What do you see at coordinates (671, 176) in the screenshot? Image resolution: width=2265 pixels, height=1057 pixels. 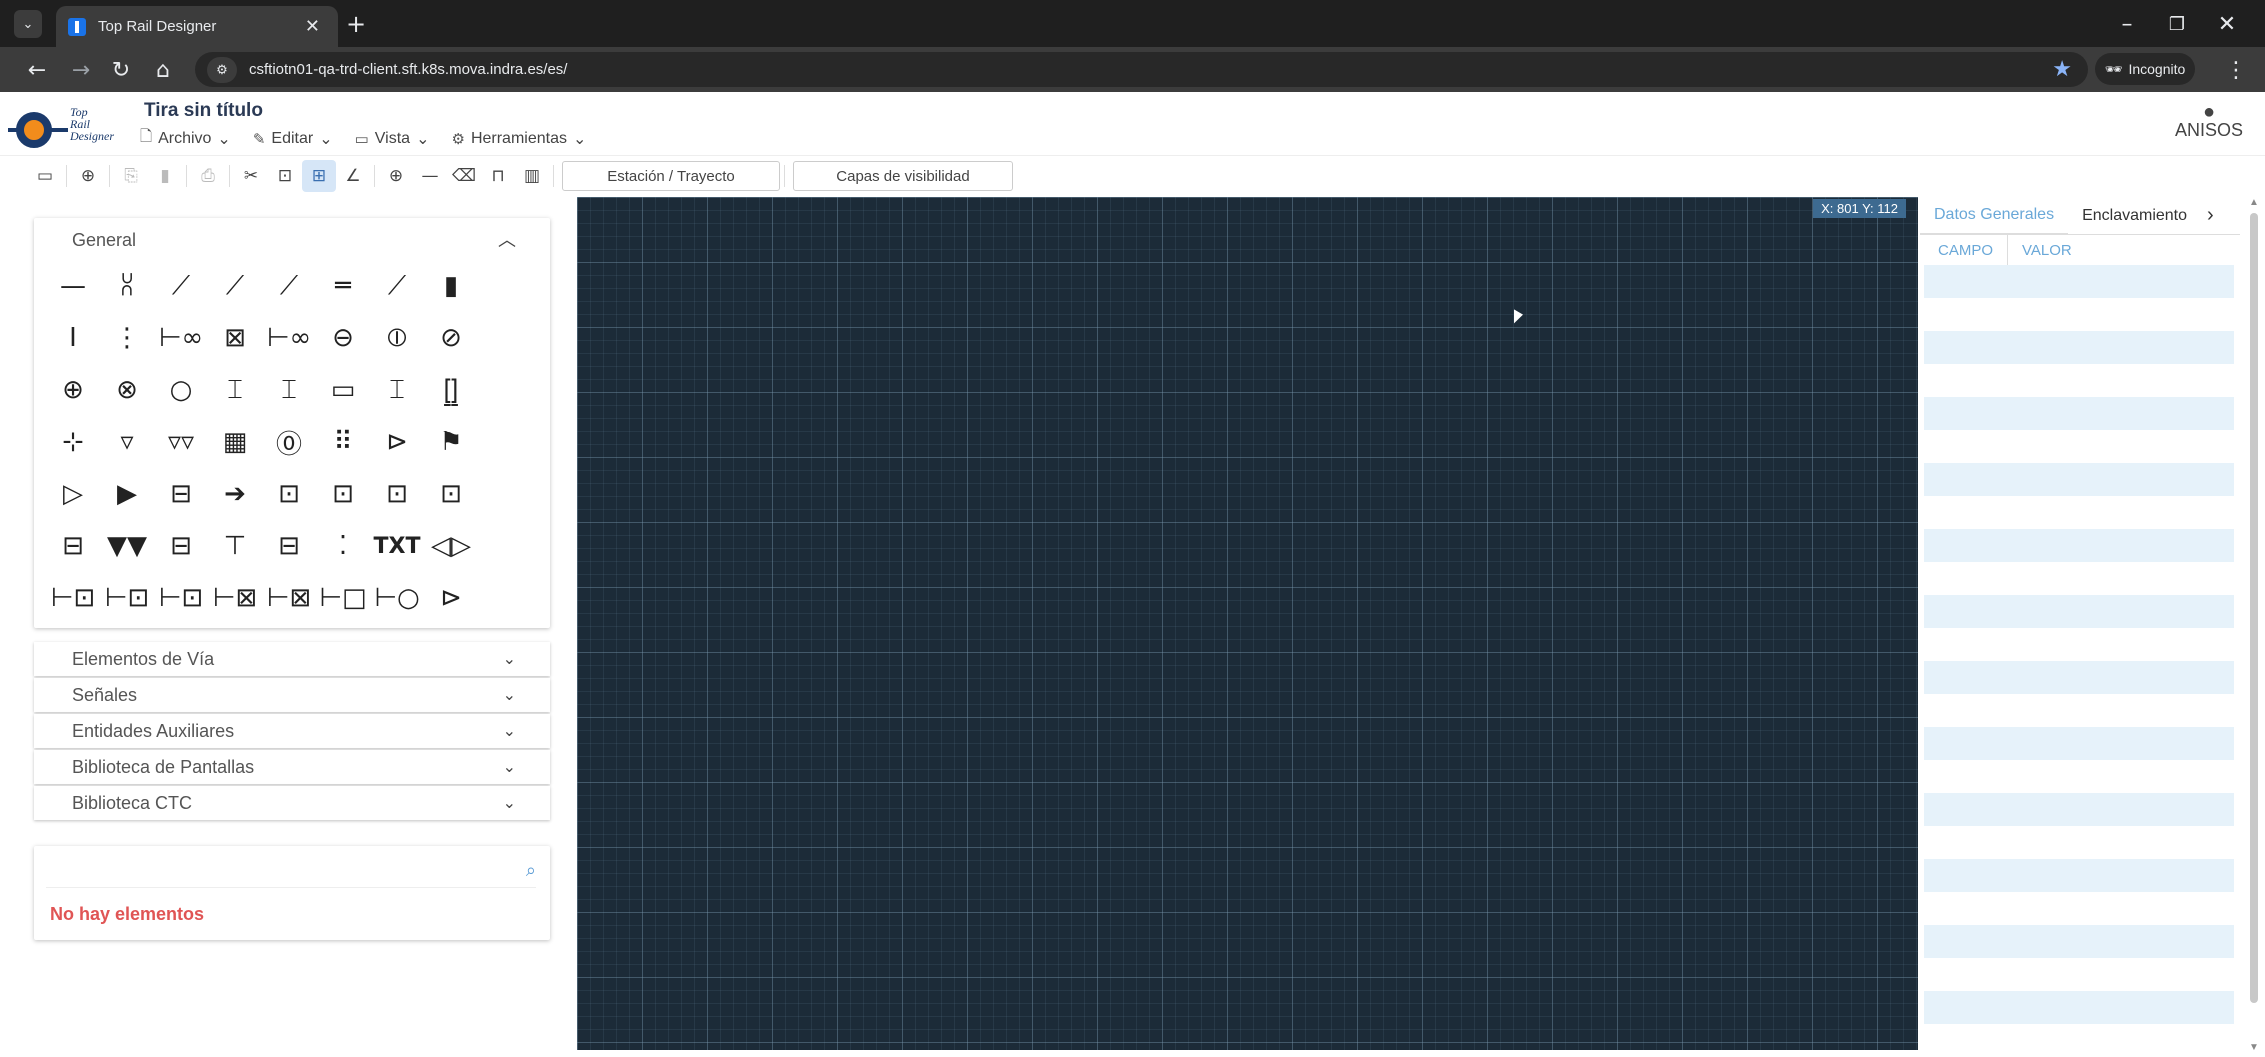 I see `station-segment-button: Estación / Trayecto` at bounding box center [671, 176].